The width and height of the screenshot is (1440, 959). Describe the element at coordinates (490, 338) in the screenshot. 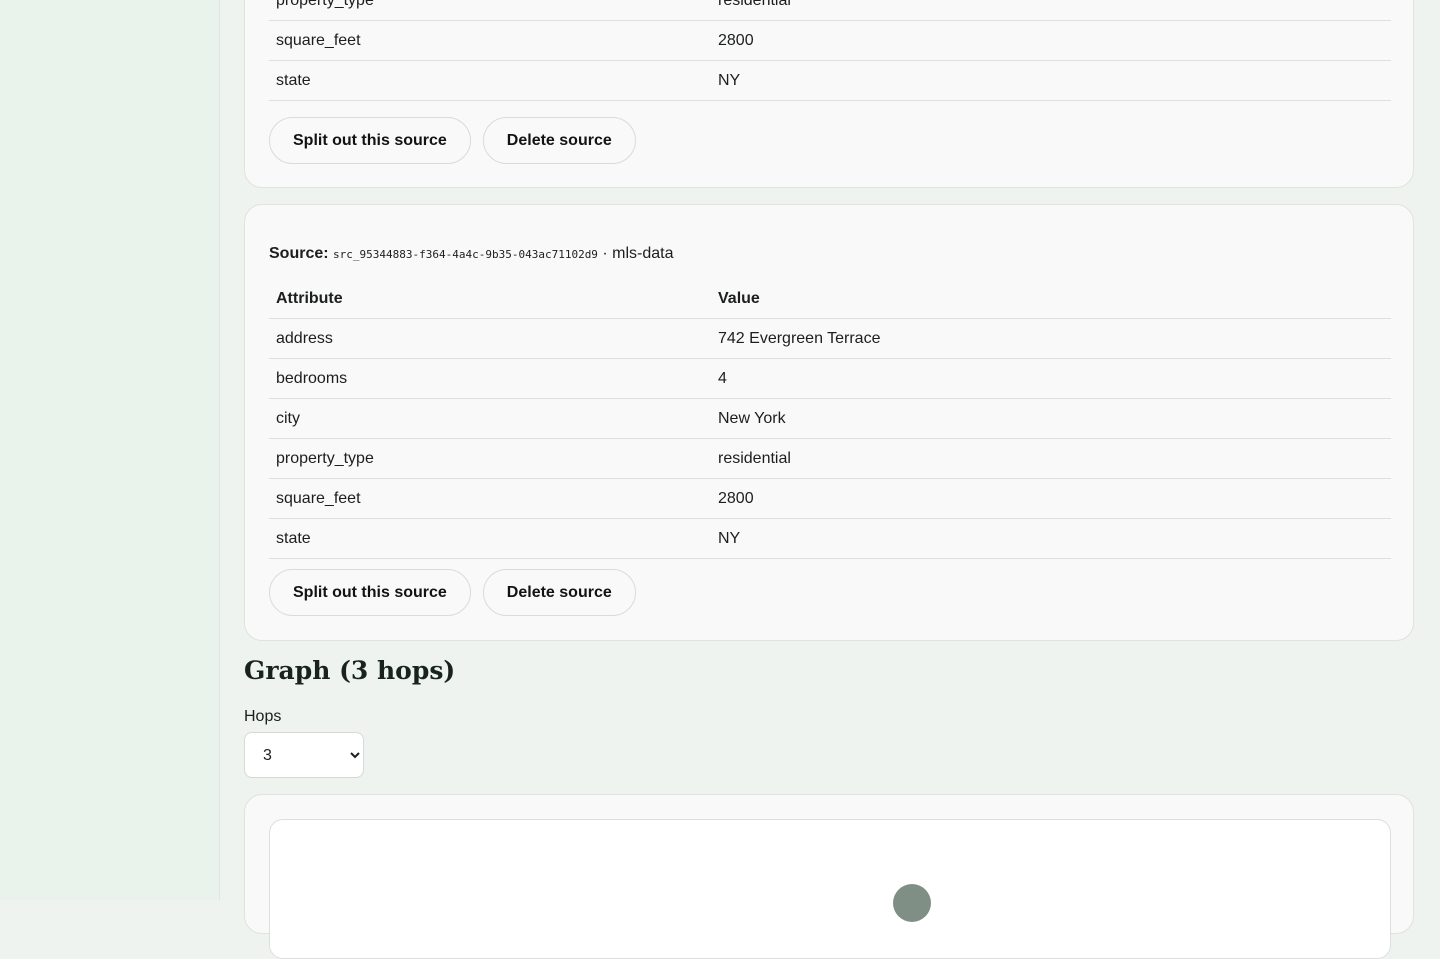

I see `attribute-cell: address` at that location.